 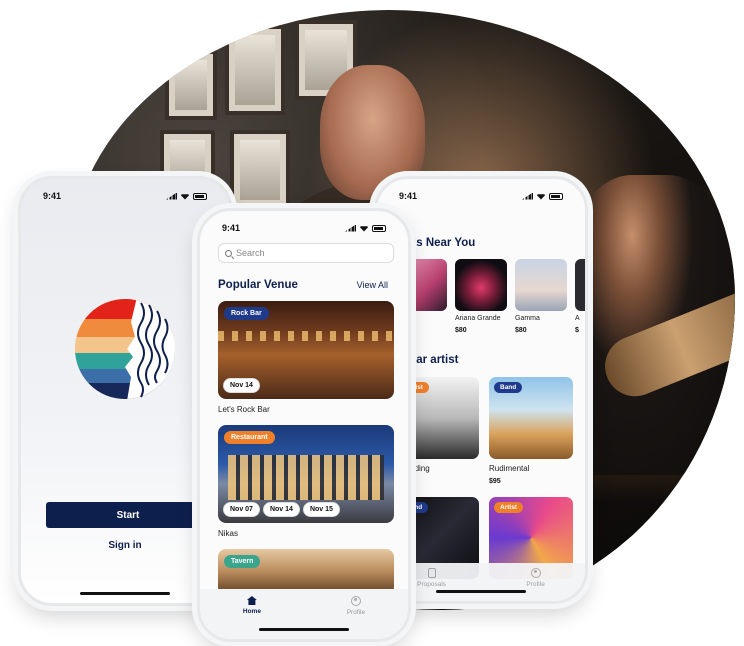 What do you see at coordinates (321, 509) in the screenshot?
I see `date-chip: Nov 15` at bounding box center [321, 509].